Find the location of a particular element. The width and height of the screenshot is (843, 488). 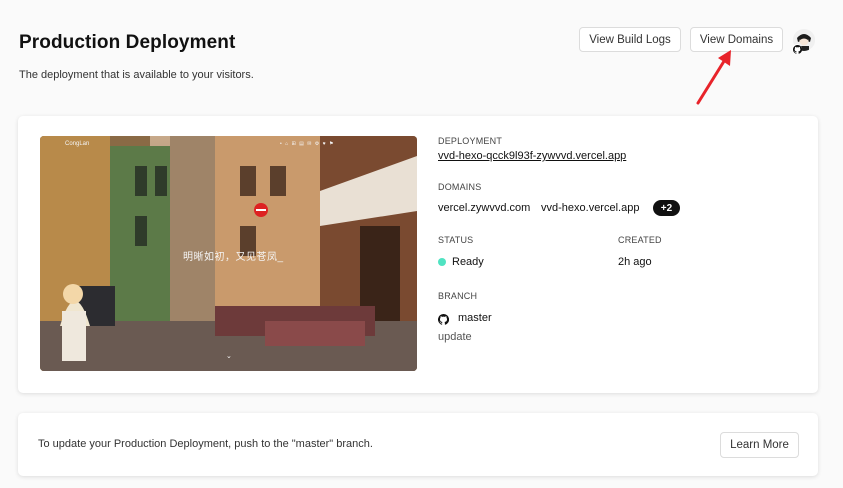

status-label: STATUS is located at coordinates (456, 240).